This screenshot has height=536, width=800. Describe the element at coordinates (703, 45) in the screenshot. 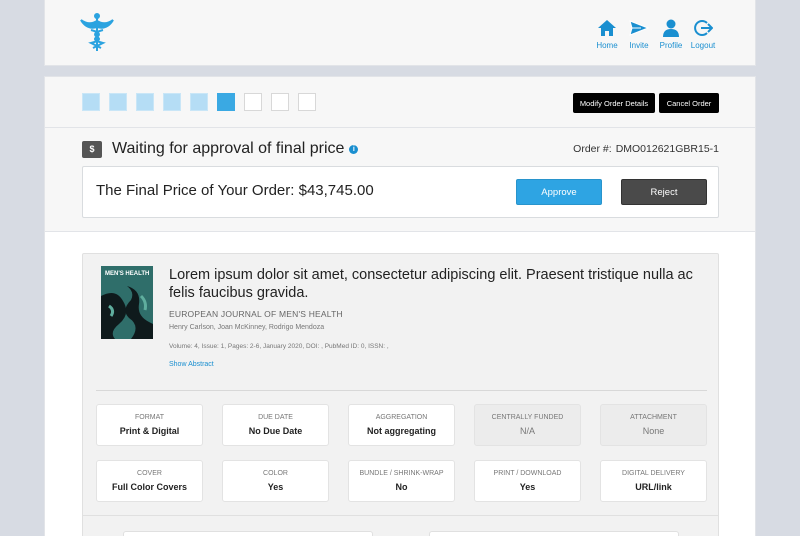

I see `nav-logout-label: Logout` at that location.